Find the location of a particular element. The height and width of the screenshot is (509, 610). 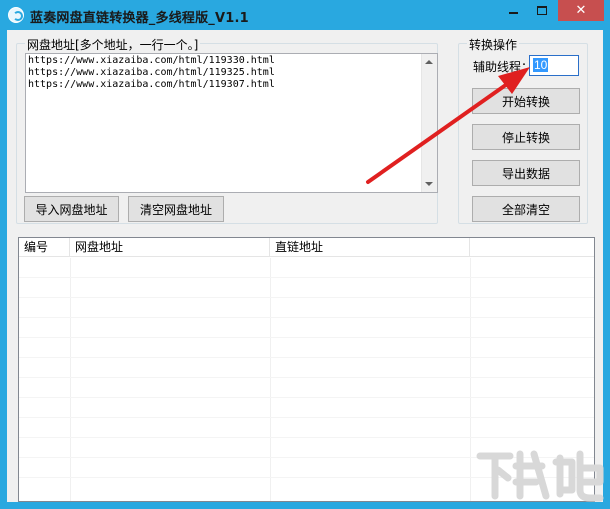

close-icon: ✕ is located at coordinates (581, 10).